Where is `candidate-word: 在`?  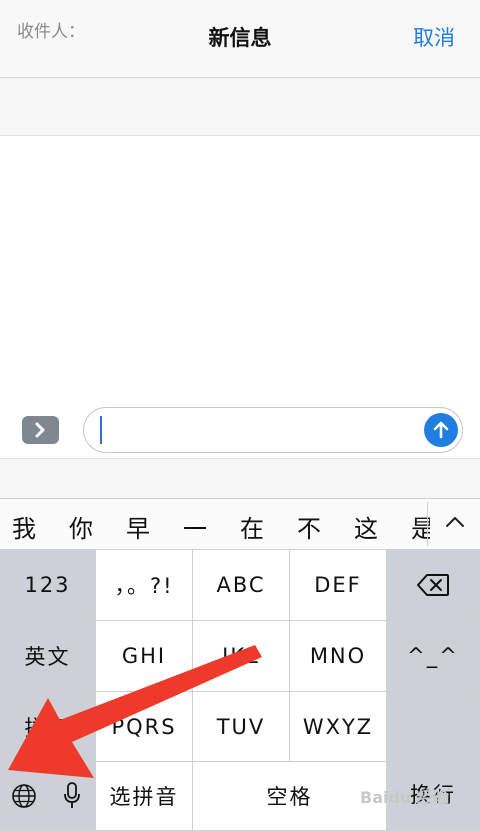
candidate-word: 在 is located at coordinates (252, 526).